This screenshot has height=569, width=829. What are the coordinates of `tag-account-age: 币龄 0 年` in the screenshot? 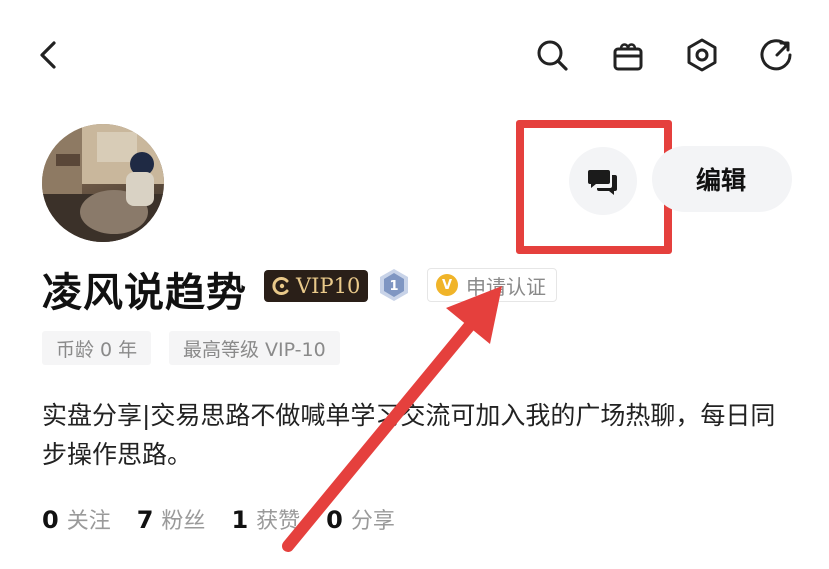 It's located at (97, 348).